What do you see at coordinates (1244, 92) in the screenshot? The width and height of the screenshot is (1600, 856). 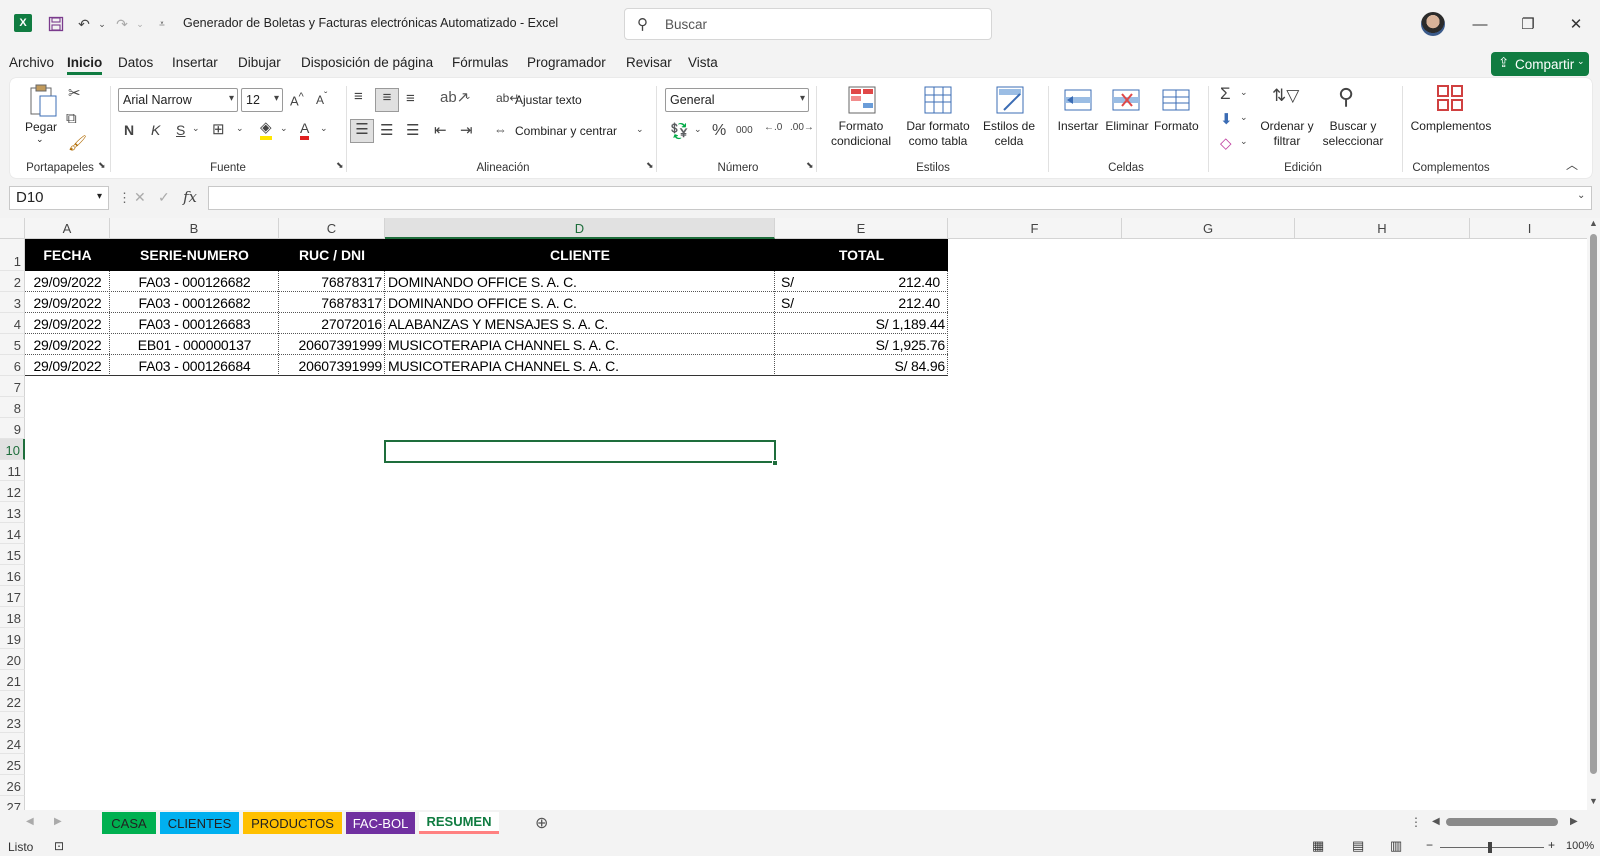 I see `autosum-chevron-icon: ⌄` at bounding box center [1244, 92].